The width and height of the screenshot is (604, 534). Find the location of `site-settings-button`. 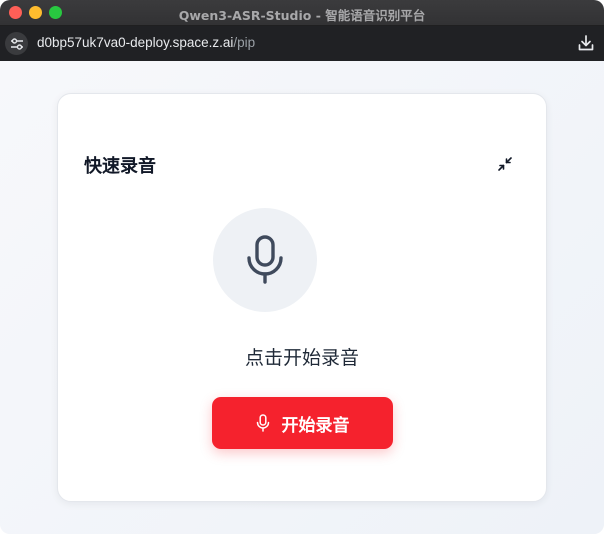

site-settings-button is located at coordinates (16, 43).